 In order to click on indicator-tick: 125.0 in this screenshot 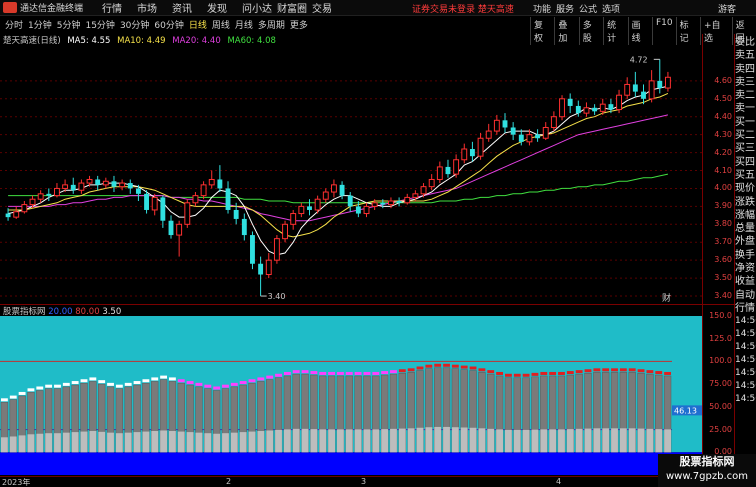, I will do `click(720, 338)`.